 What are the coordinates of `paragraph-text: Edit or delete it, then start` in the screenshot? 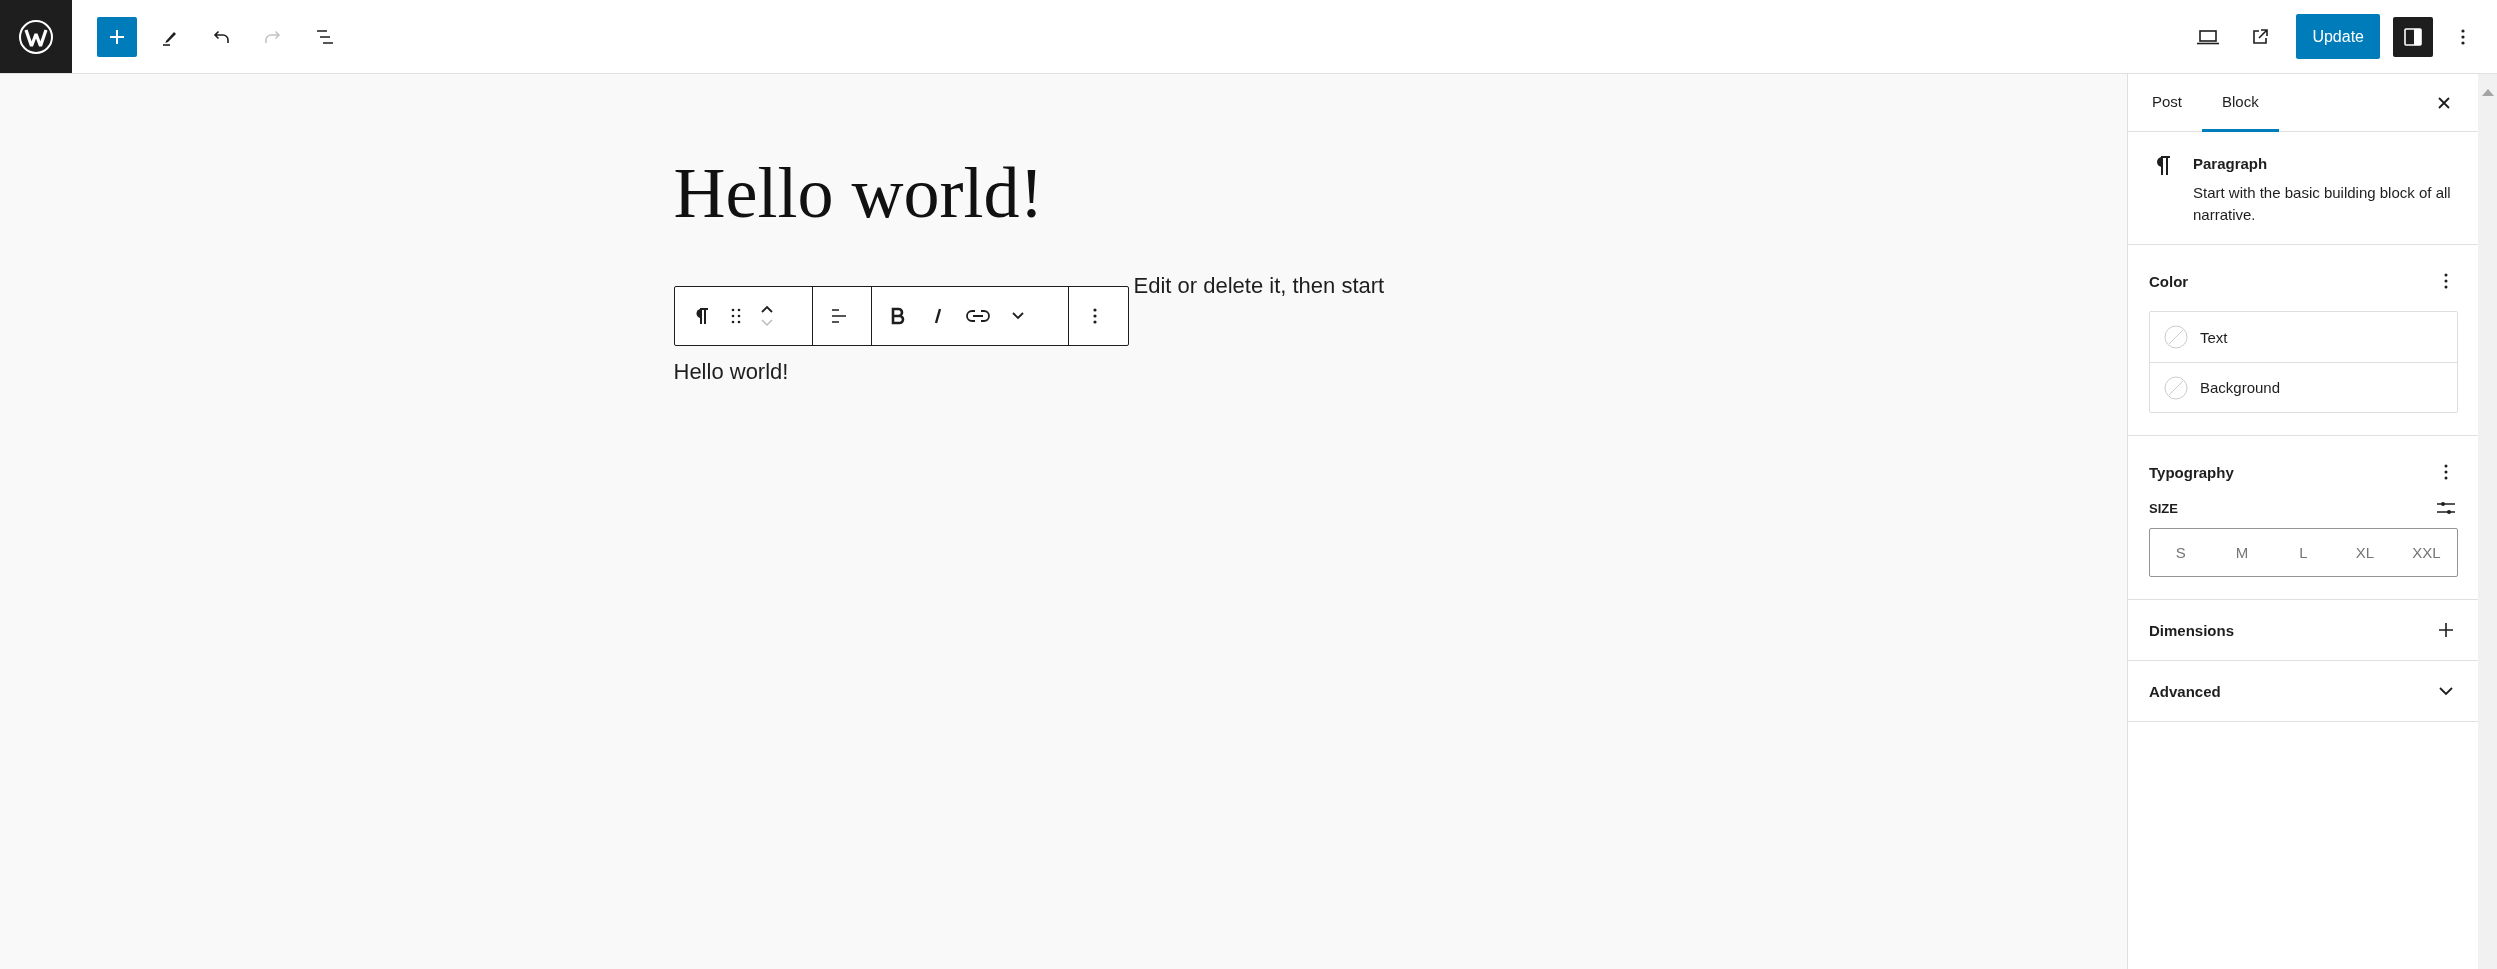 It's located at (1259, 286).